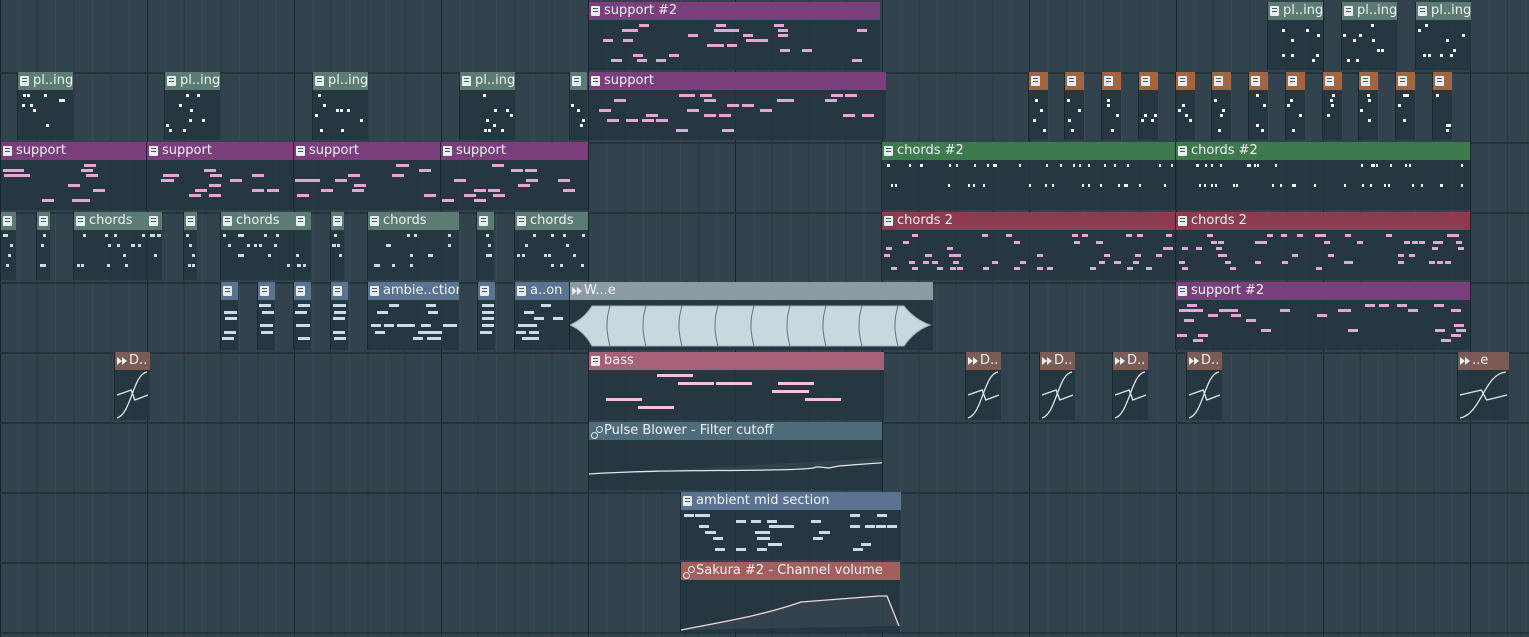 The width and height of the screenshot is (1529, 637). Describe the element at coordinates (1323, 291) in the screenshot. I see `clip-header: support #2` at that location.